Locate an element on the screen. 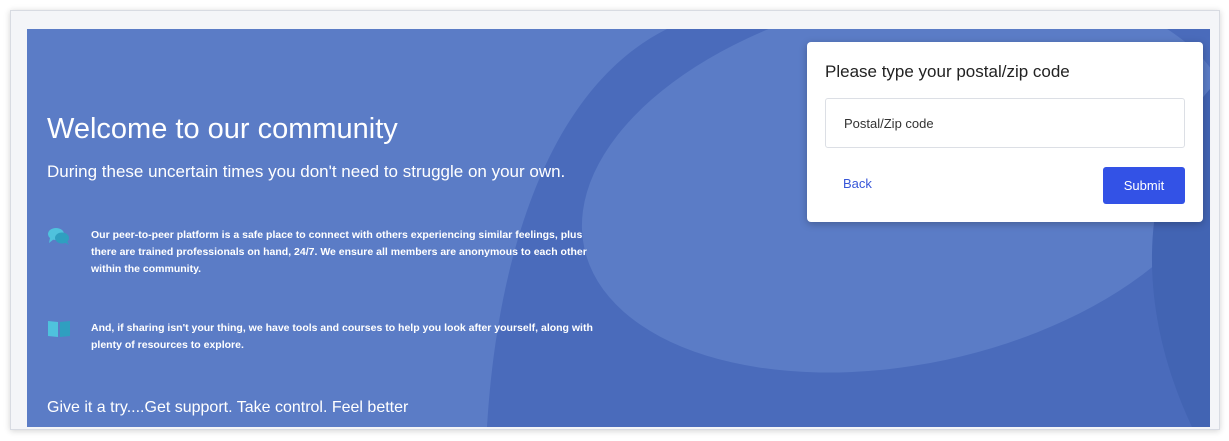 The height and width of the screenshot is (441, 1229). page-title: Welcome to our community is located at coordinates (222, 129).